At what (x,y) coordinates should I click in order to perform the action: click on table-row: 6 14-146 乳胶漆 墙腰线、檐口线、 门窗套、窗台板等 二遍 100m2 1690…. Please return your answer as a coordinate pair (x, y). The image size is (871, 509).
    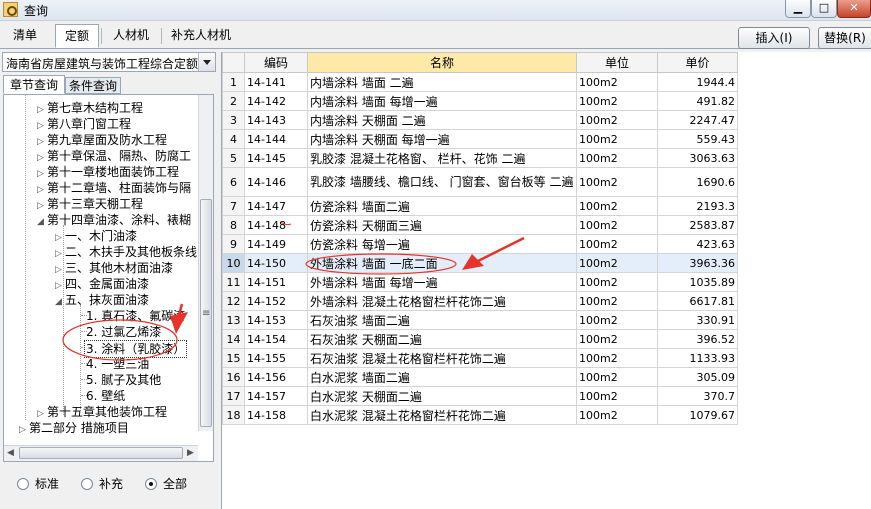
    Looking at the image, I should click on (480, 182).